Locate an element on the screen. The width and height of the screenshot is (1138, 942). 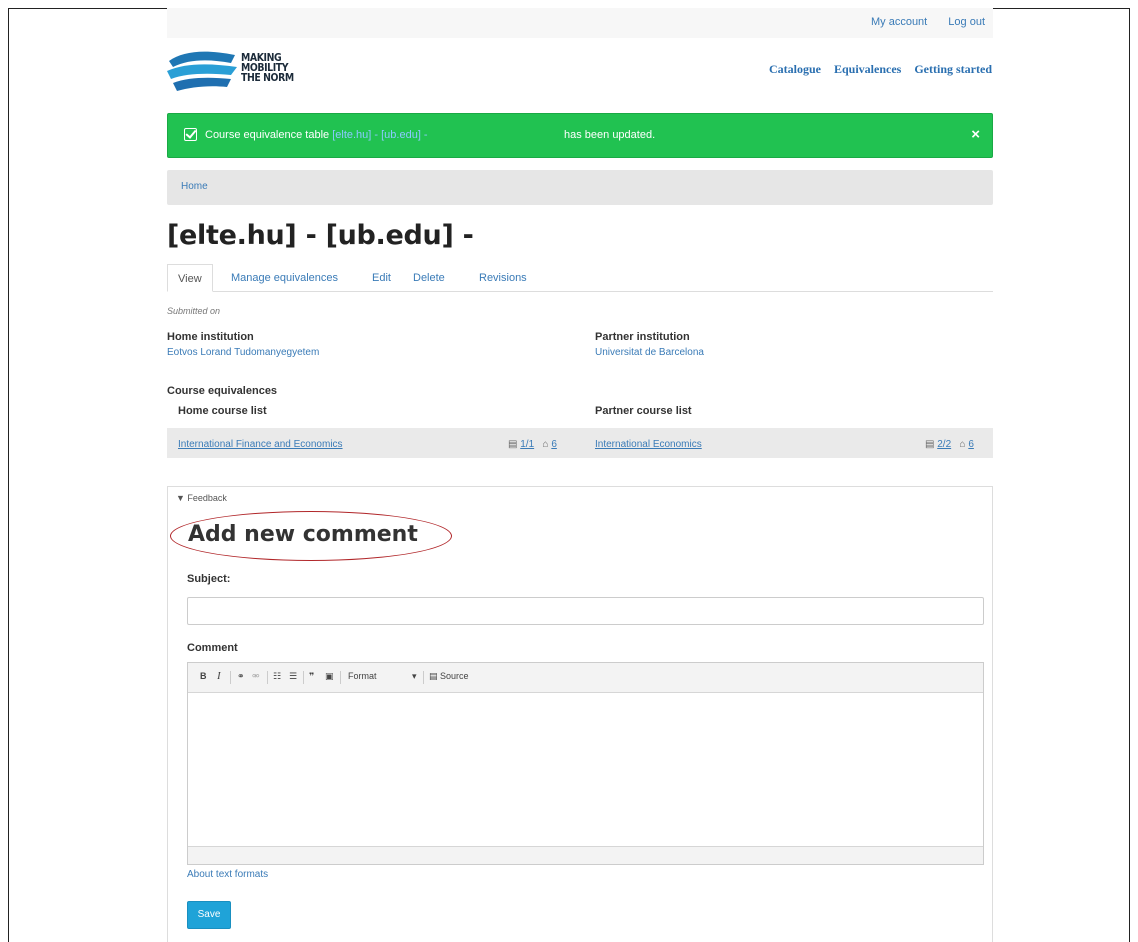
blockquote-icon: ❞ is located at coordinates (311, 676).